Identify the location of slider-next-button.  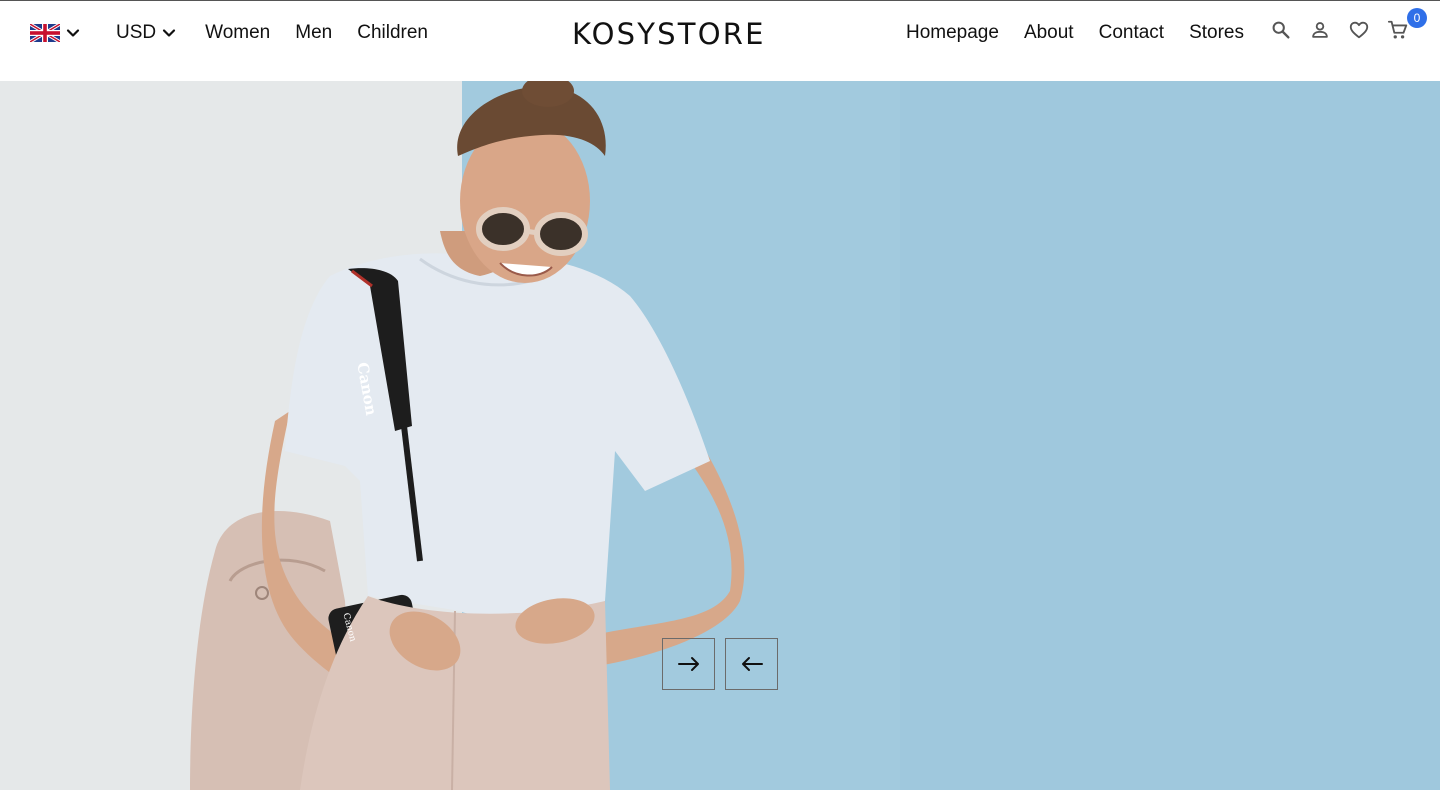
(688, 664).